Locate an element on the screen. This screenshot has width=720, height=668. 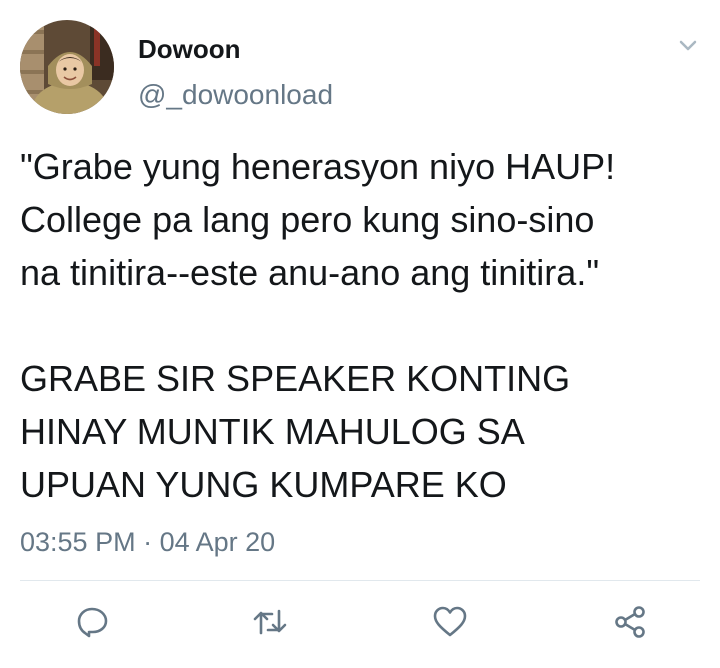
reply-button is located at coordinates (92, 622).